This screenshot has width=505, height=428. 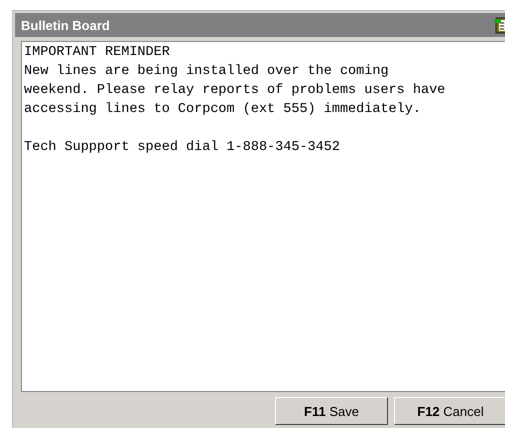 What do you see at coordinates (65, 25) in the screenshot?
I see `window-title: Bulletin Board` at bounding box center [65, 25].